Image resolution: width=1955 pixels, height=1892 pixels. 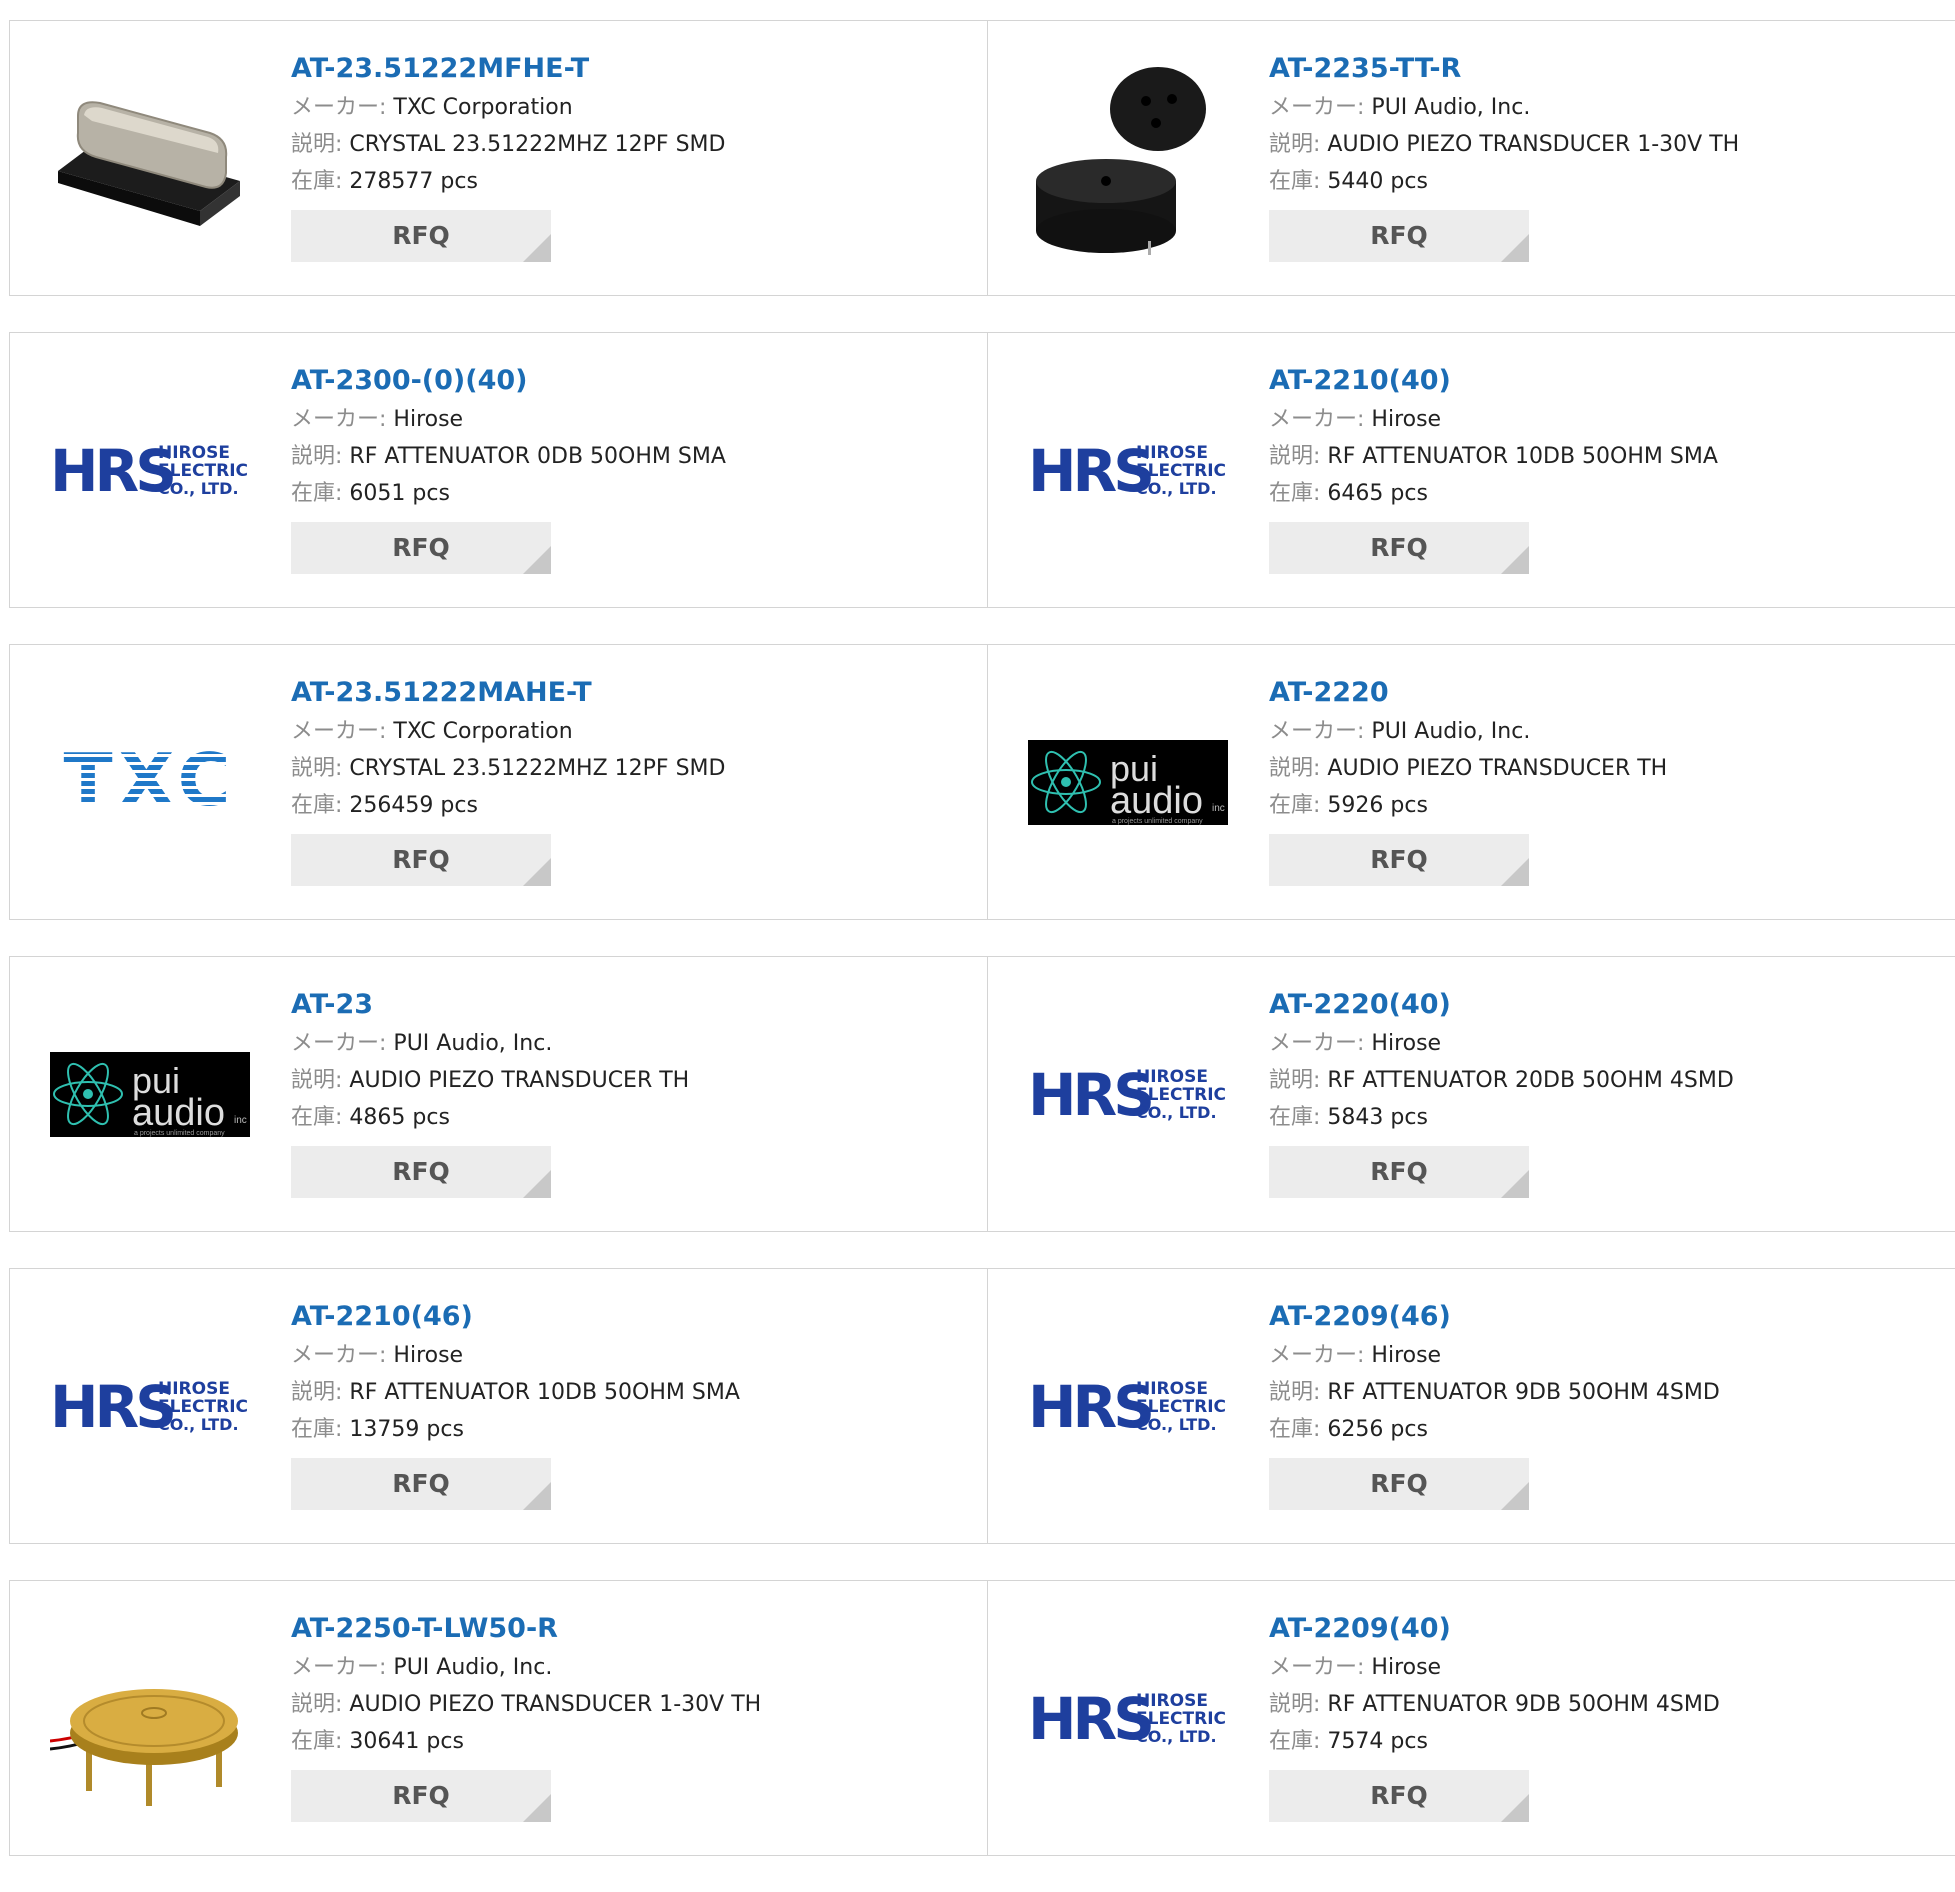 What do you see at coordinates (526, 1741) in the screenshot?
I see `stock-row: 在庫: 30641 pcs` at bounding box center [526, 1741].